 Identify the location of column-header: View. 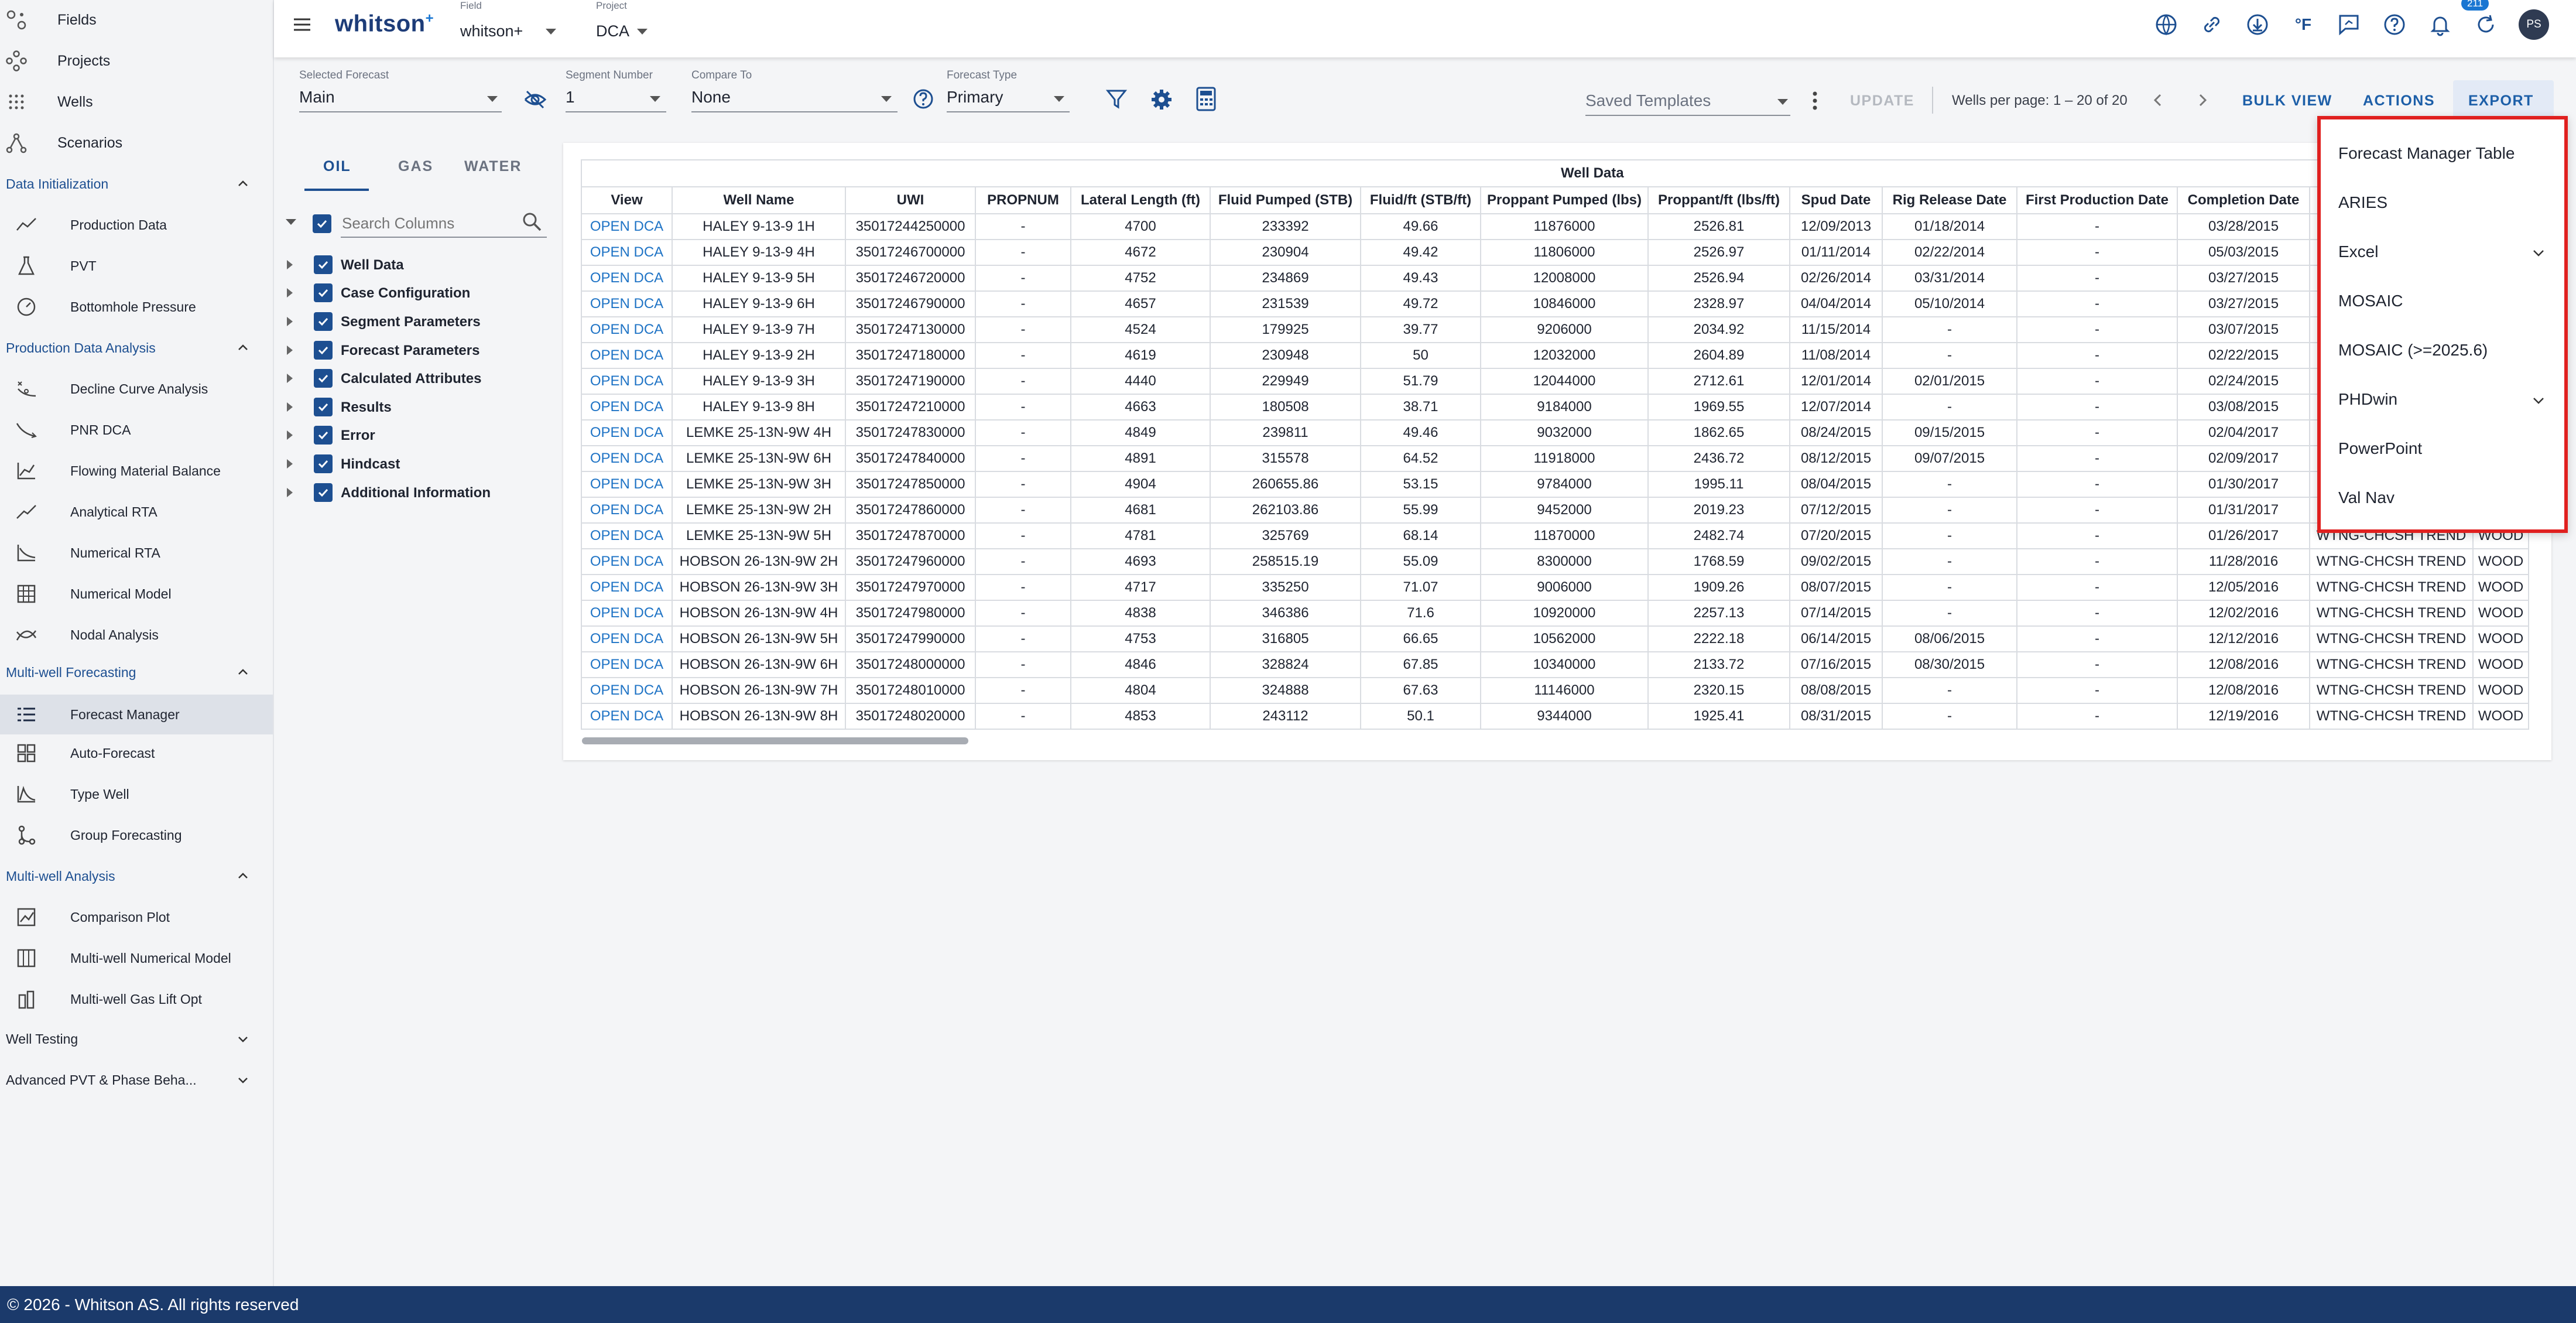
(627, 200).